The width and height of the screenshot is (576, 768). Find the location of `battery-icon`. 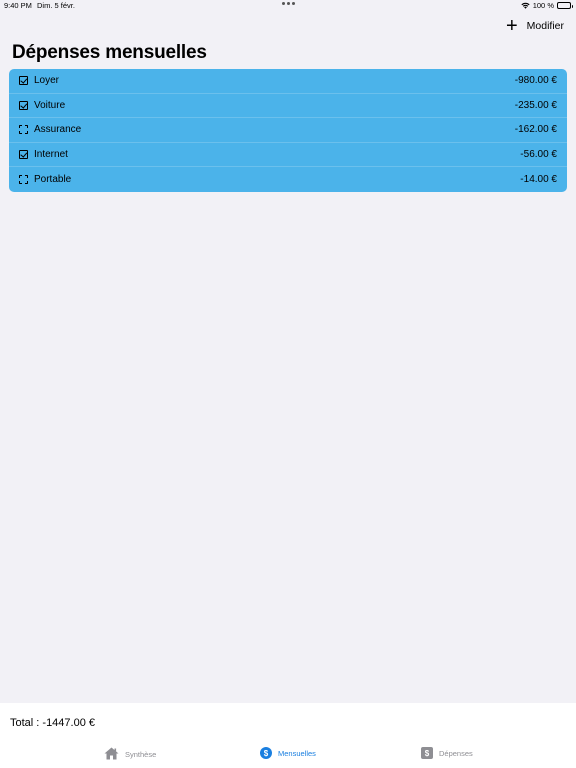

battery-icon is located at coordinates (565, 5).